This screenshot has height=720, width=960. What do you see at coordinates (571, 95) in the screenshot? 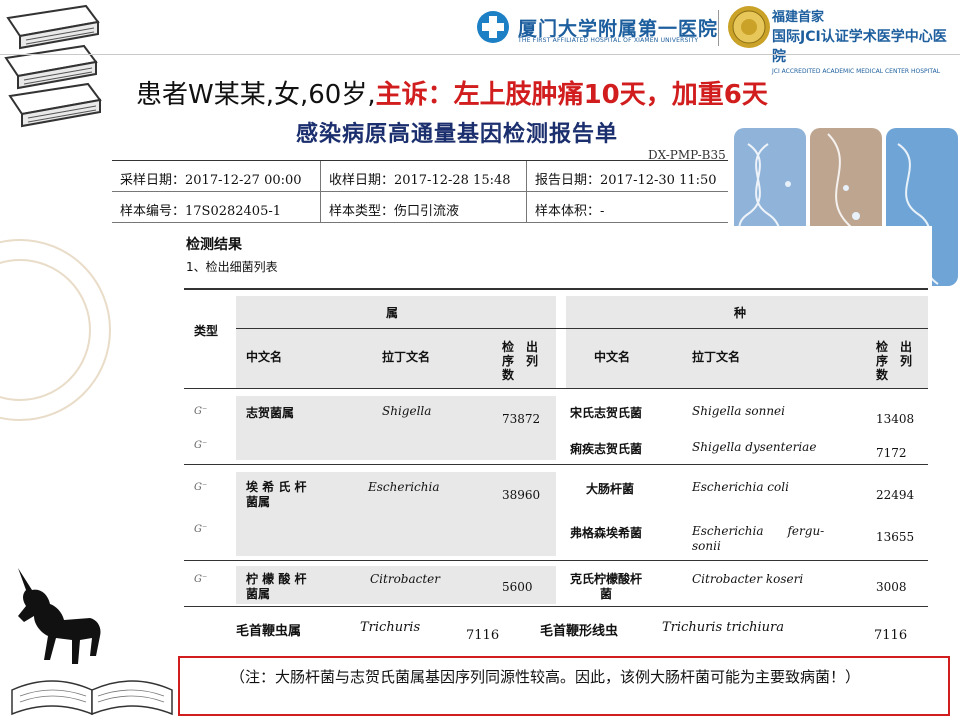
I see `chief-complaint: 主诉：左上肢肿痛10天，加重6天` at bounding box center [571, 95].